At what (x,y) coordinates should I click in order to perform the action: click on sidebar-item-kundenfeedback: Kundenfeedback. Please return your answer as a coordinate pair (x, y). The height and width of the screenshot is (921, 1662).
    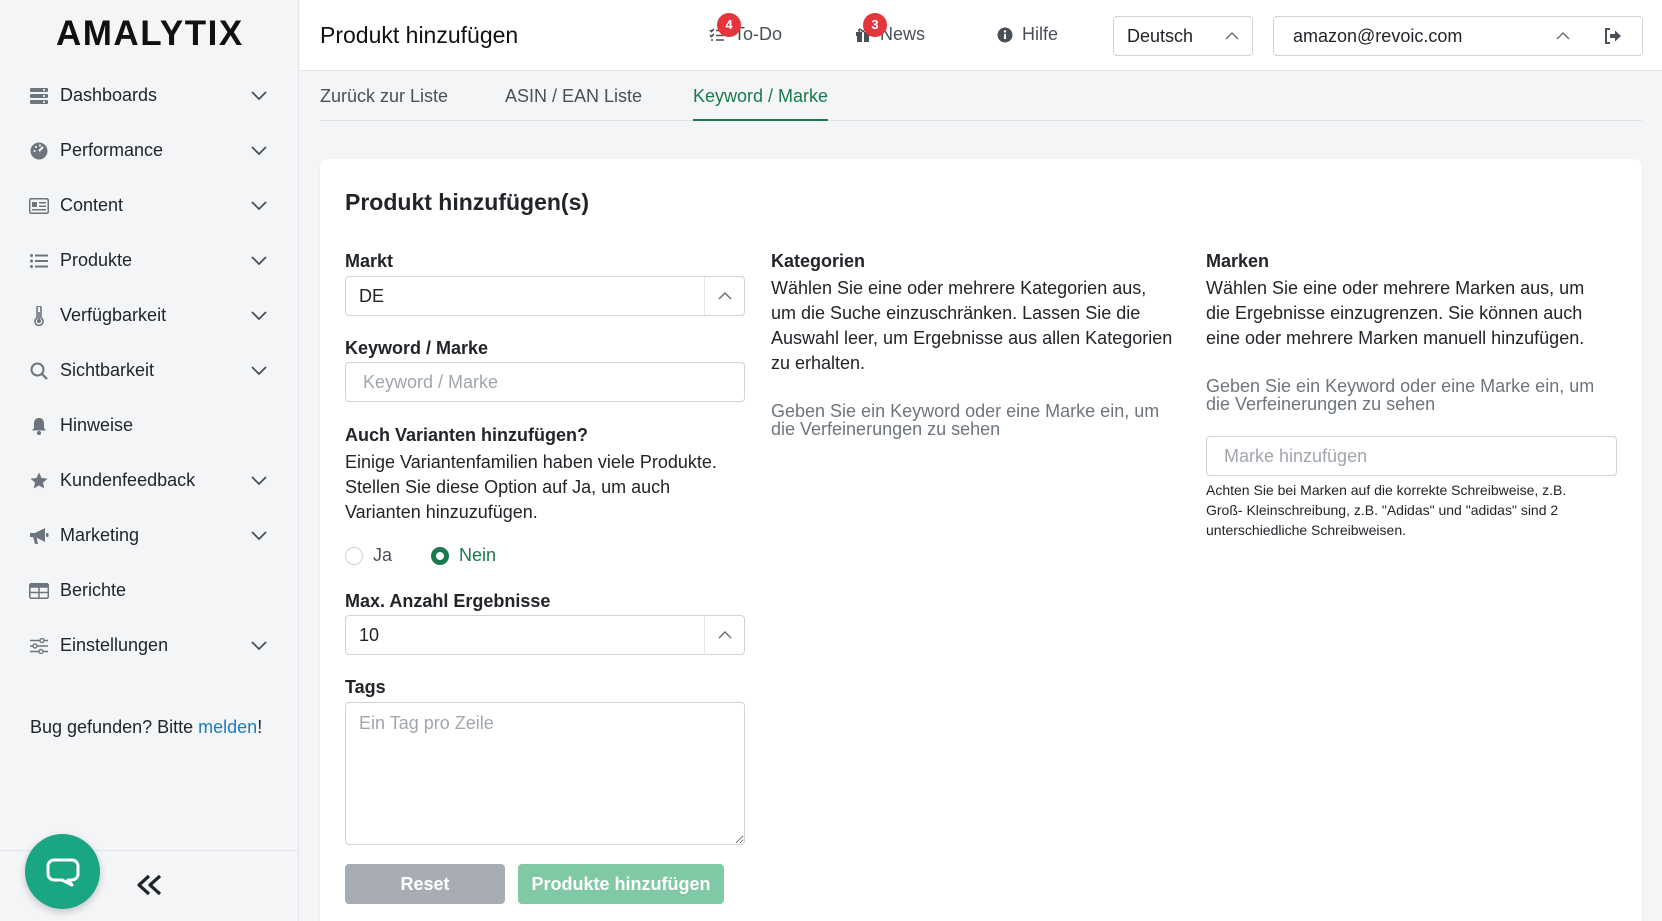
    Looking at the image, I should click on (149, 480).